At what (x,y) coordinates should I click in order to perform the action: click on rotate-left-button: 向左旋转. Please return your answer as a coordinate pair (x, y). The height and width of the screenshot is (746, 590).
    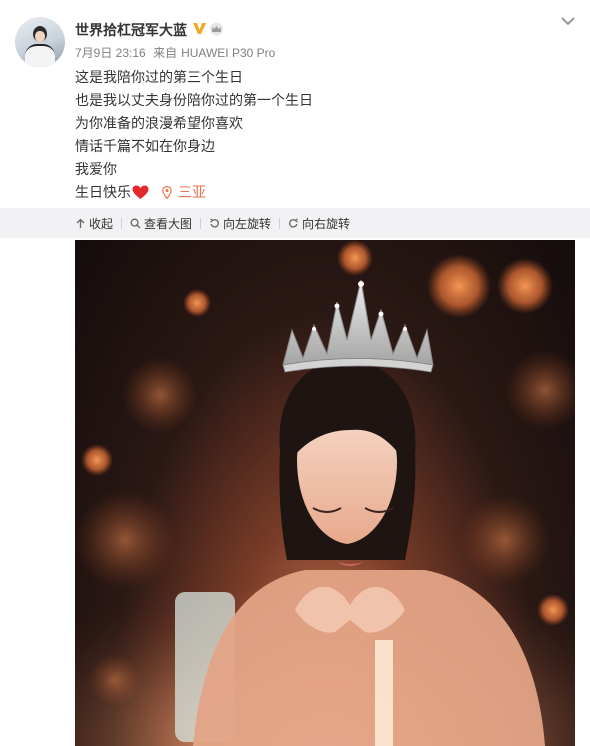
    Looking at the image, I should click on (240, 223).